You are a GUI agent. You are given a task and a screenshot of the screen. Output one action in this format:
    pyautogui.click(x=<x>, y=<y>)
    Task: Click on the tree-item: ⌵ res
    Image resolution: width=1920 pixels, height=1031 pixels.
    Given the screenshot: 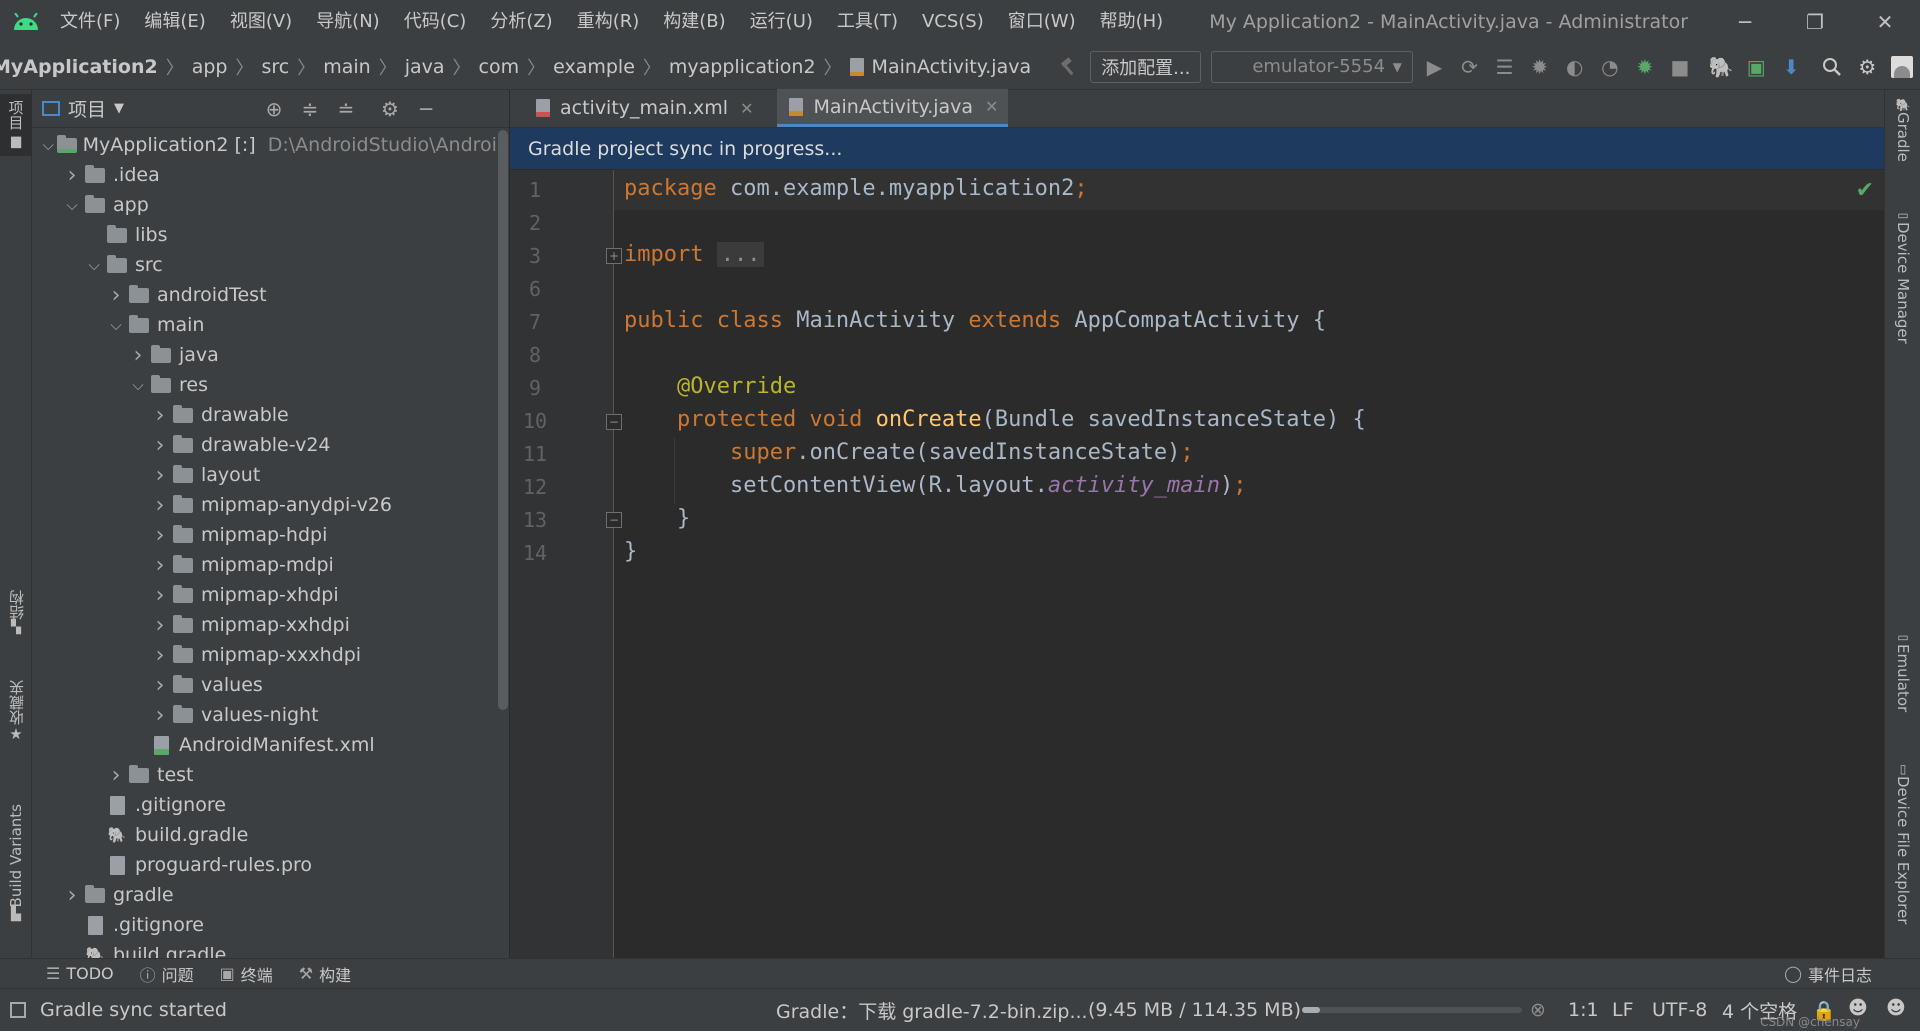 What is the action you would take?
    pyautogui.click(x=270, y=385)
    